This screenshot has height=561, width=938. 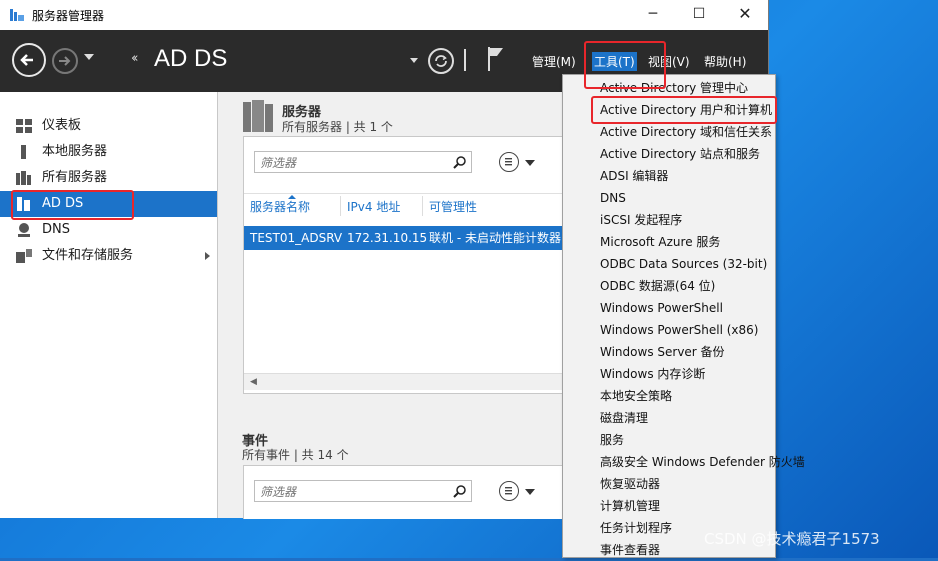 What do you see at coordinates (699, 15) in the screenshot?
I see `maximize-button: ☐` at bounding box center [699, 15].